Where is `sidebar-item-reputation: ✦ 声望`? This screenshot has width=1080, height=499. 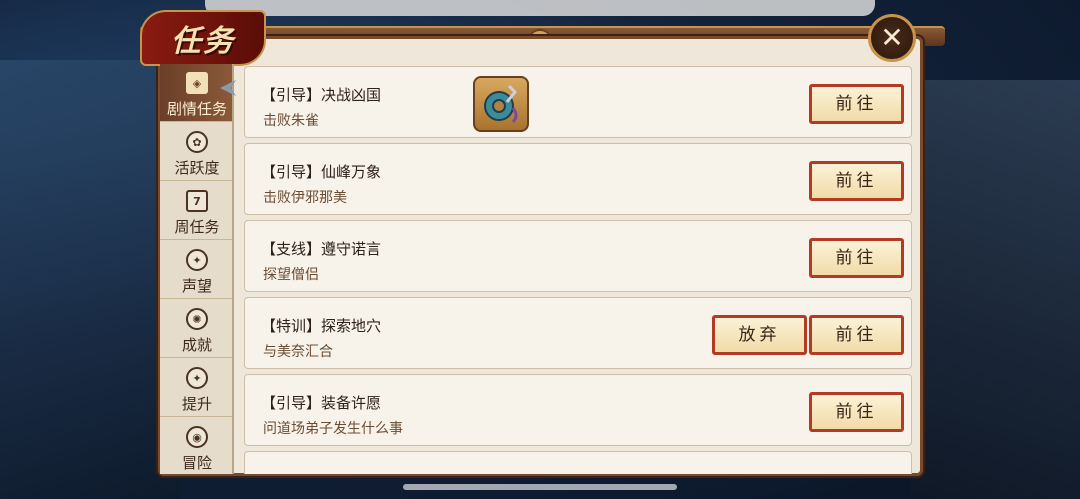 sidebar-item-reputation: ✦ 声望 is located at coordinates (196, 270).